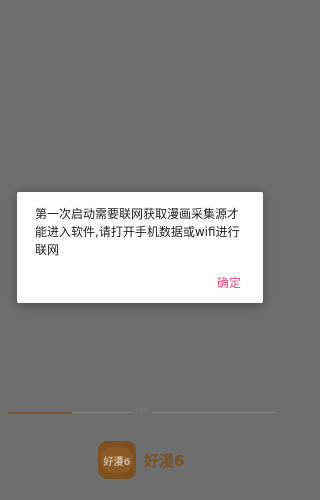 The image size is (320, 500). What do you see at coordinates (40, 413) in the screenshot?
I see `progress-fill` at bounding box center [40, 413].